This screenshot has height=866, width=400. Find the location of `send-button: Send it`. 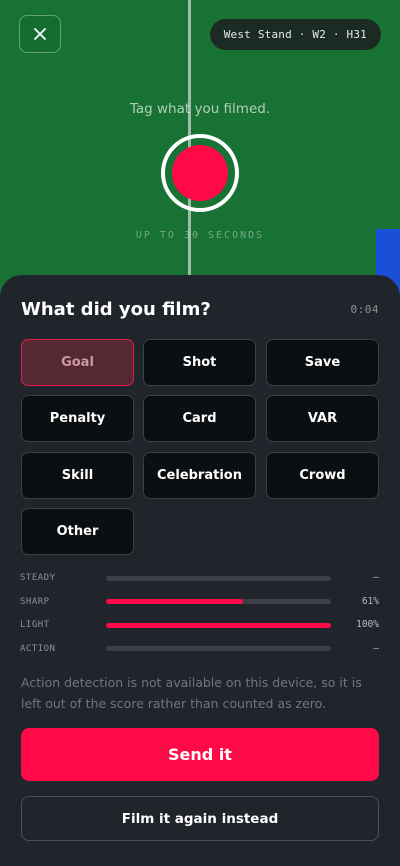

send-button: Send it is located at coordinates (200, 754).